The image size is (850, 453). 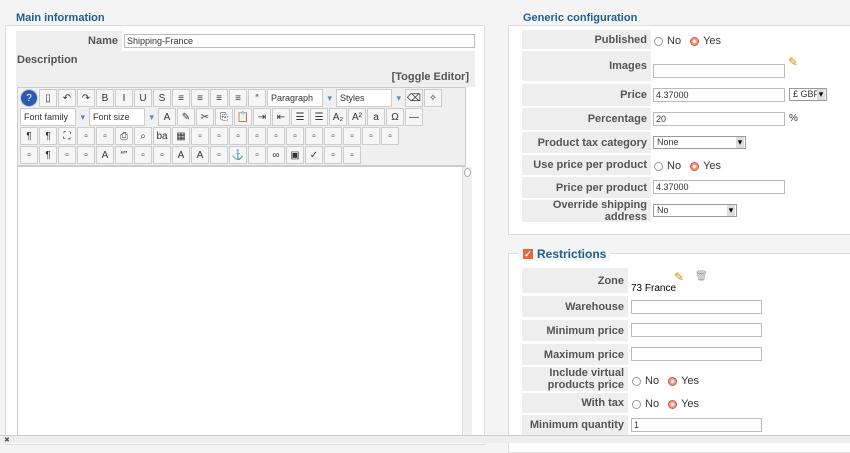 I want to click on undo-icon: ↶, so click(x=67, y=98).